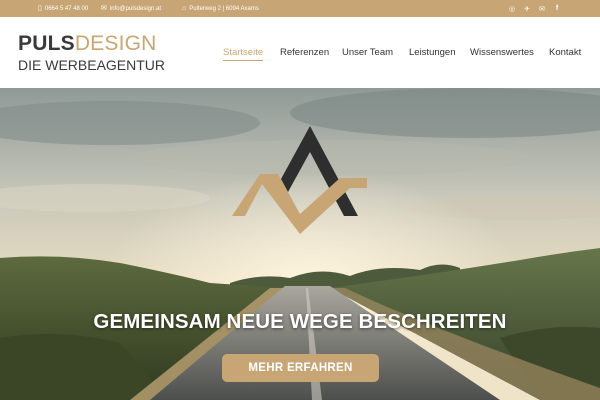 The height and width of the screenshot is (400, 600). What do you see at coordinates (502, 52) in the screenshot?
I see `nav-item-wissenswertes: Wissenswertes` at bounding box center [502, 52].